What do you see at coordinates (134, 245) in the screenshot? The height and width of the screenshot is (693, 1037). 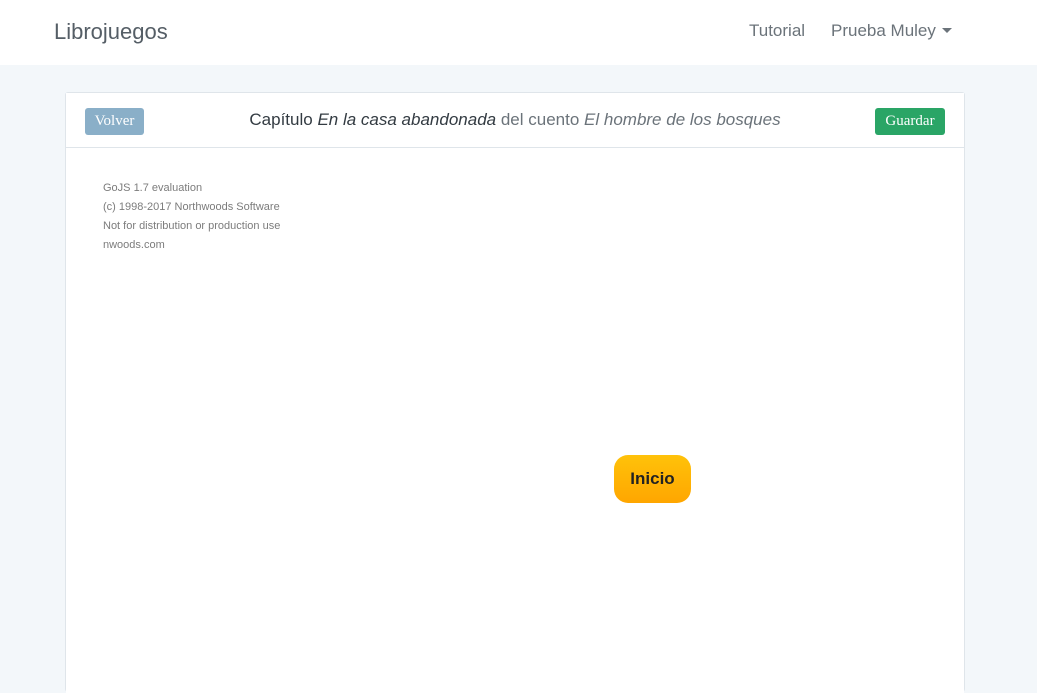 I see `watermark-line: nwoods.com` at bounding box center [134, 245].